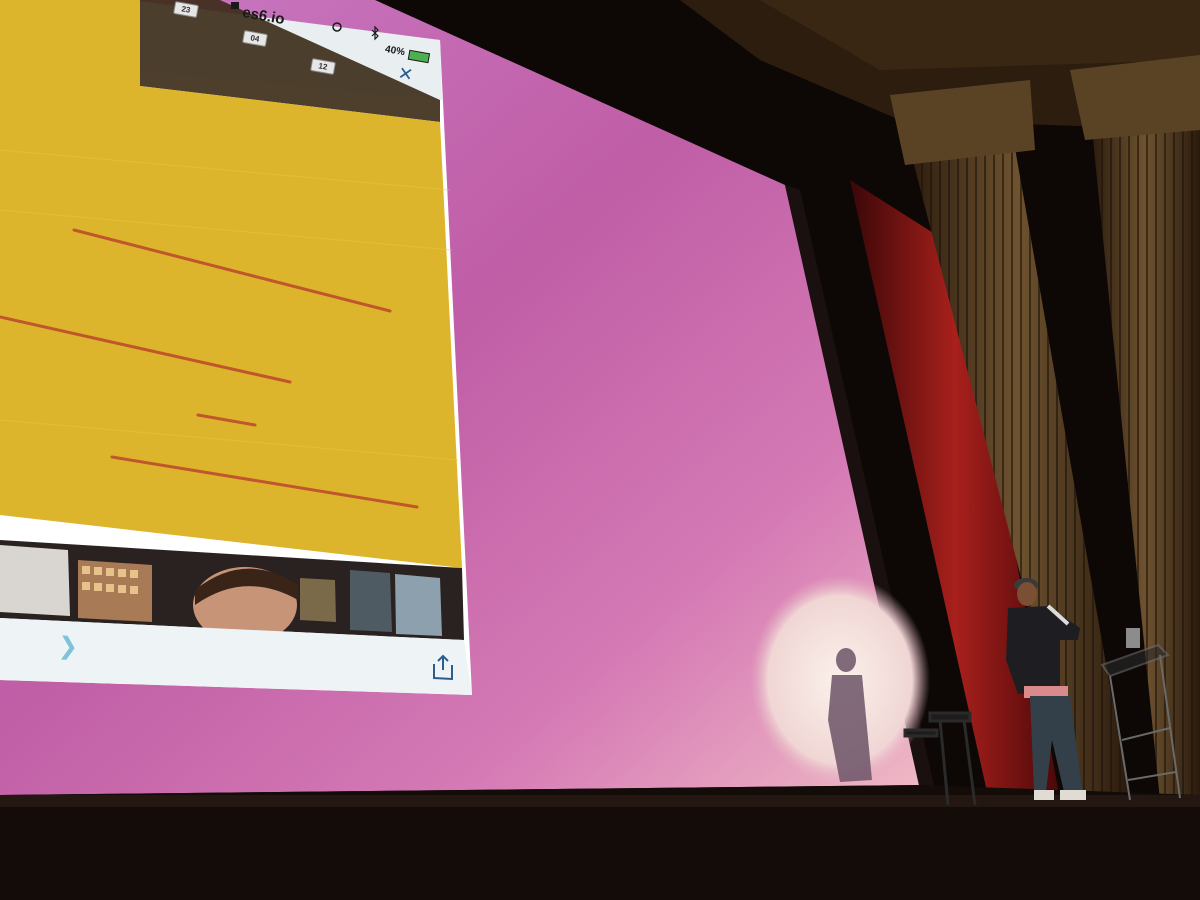 The height and width of the screenshot is (900, 1200). I want to click on chevron-right-icon: ❯, so click(68, 645).